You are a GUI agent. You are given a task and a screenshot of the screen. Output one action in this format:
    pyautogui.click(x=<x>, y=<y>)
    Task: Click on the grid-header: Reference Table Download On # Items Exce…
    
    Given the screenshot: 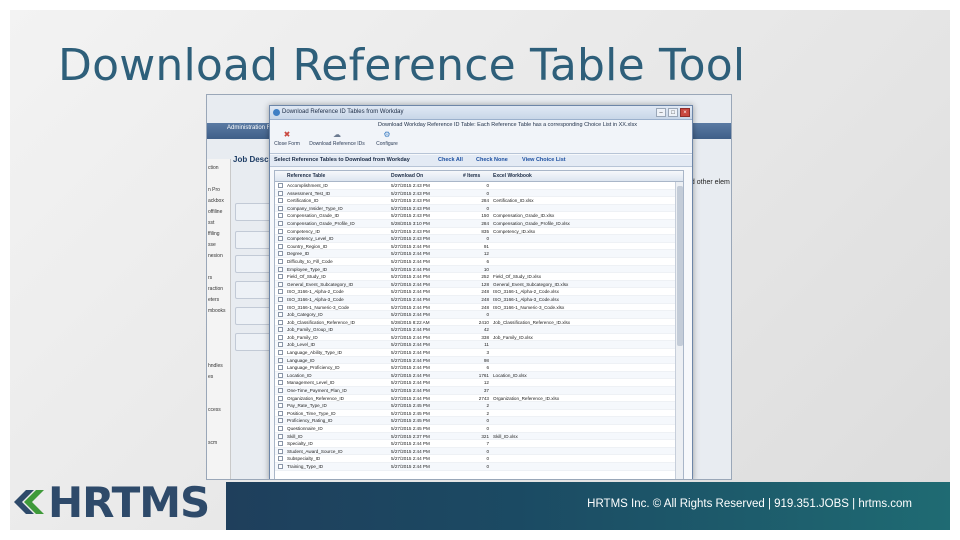 What is the action you would take?
    pyautogui.click(x=479, y=176)
    